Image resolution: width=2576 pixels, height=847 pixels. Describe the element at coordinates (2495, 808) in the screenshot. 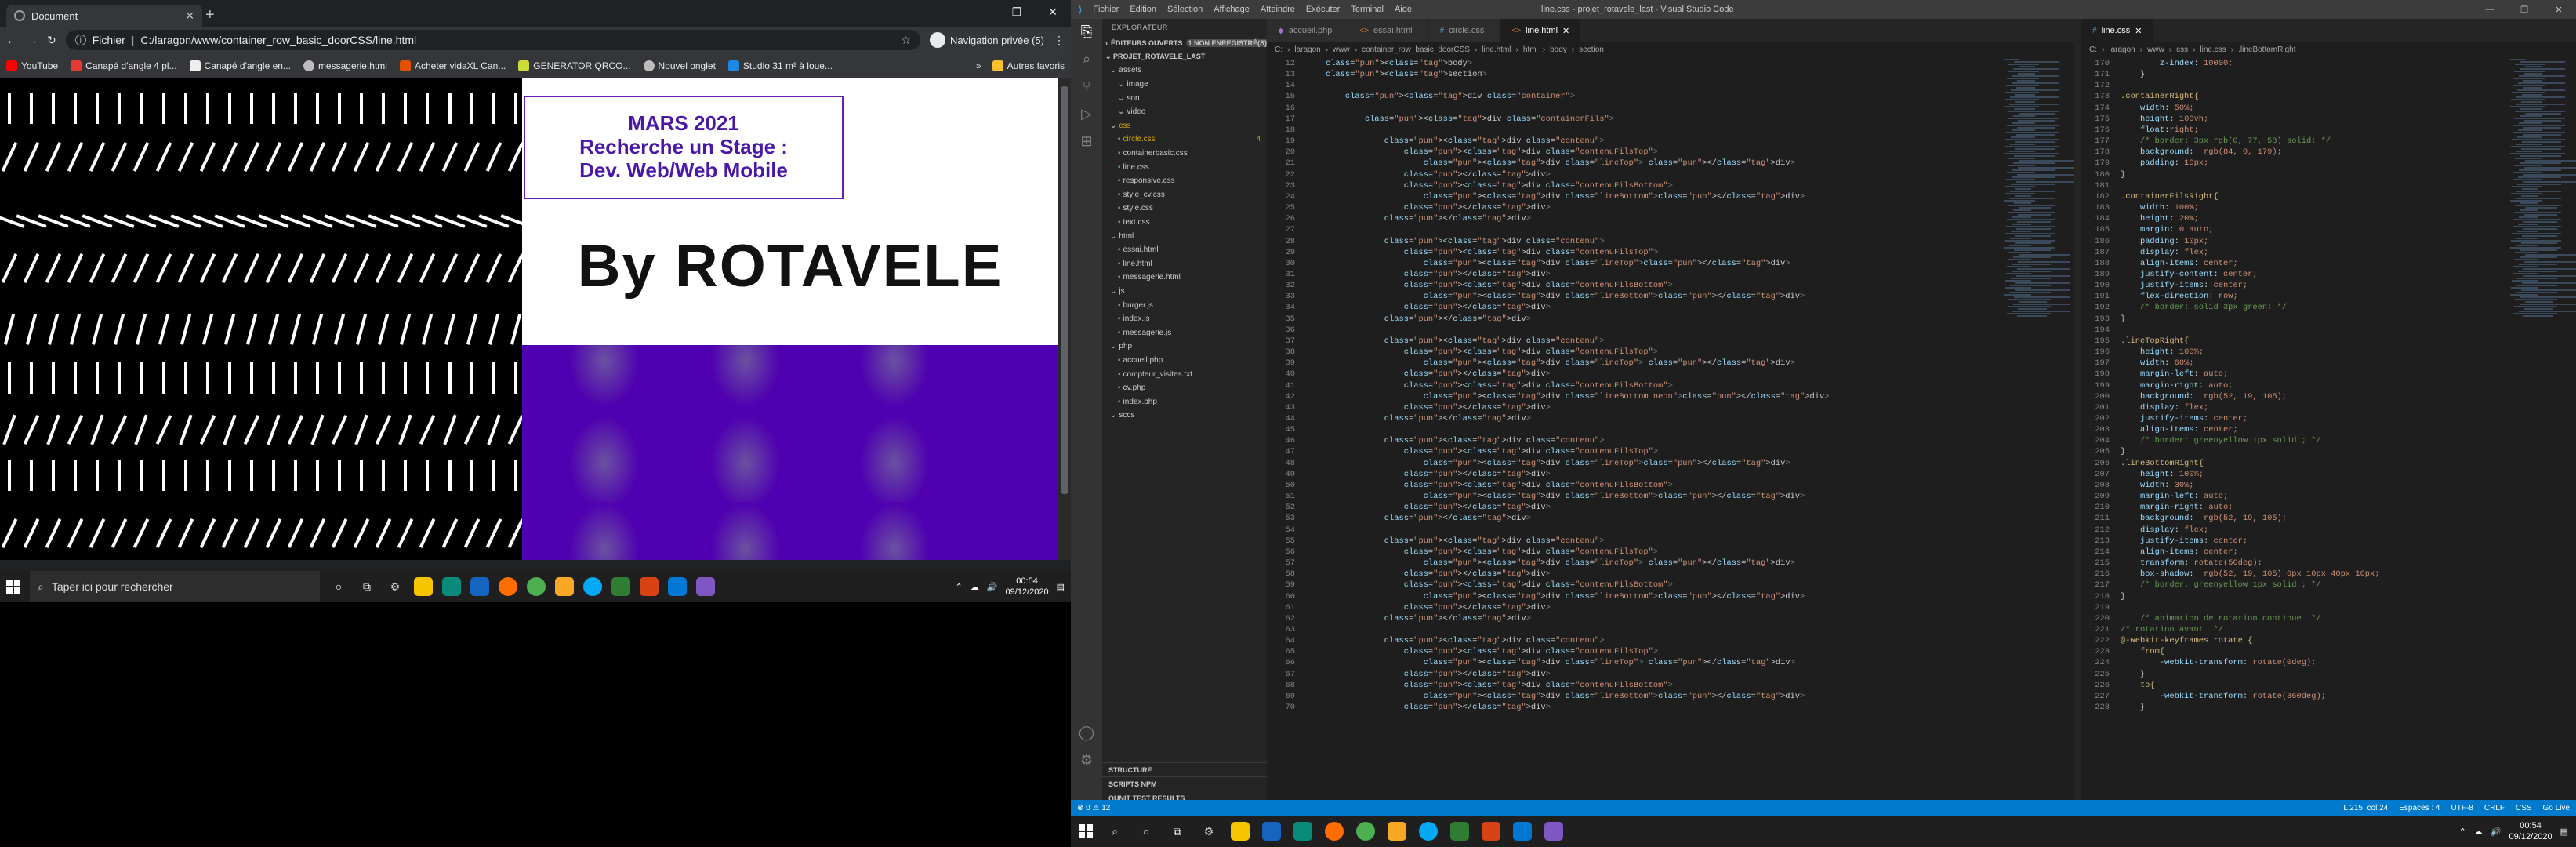

I see `status-item: CRLF` at that location.